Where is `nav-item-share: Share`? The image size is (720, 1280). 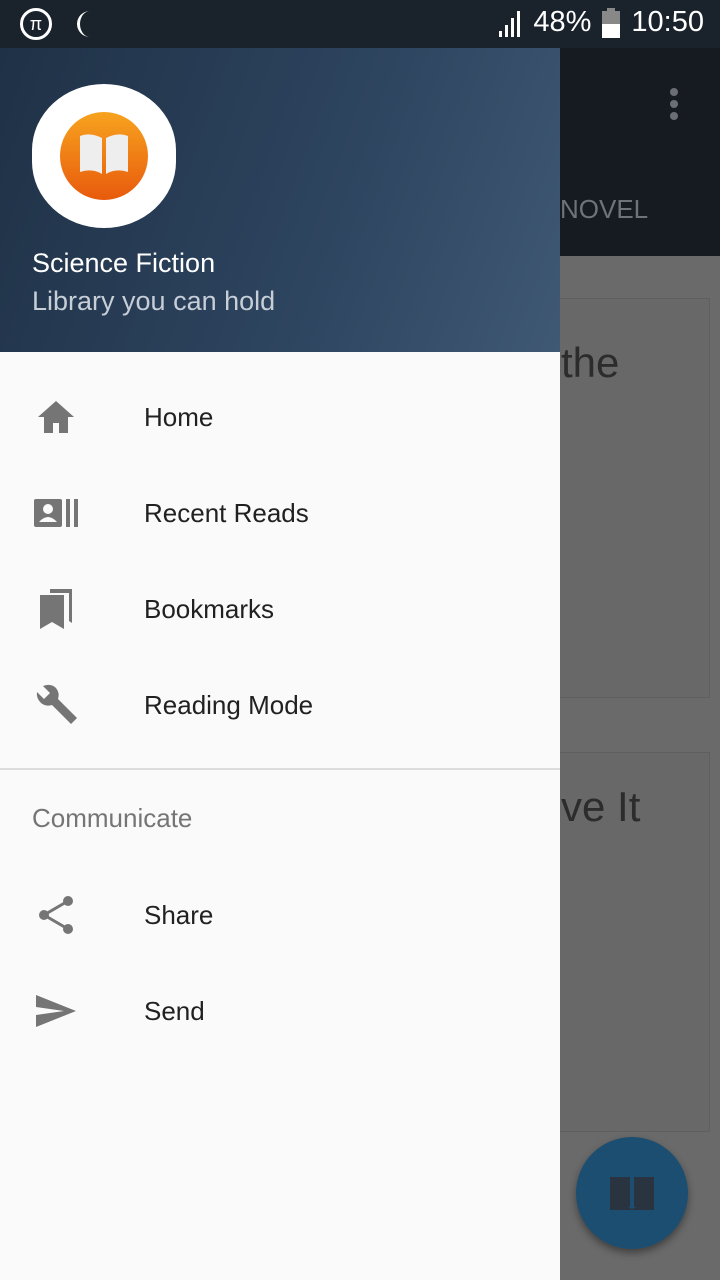 nav-item-share: Share is located at coordinates (280, 915).